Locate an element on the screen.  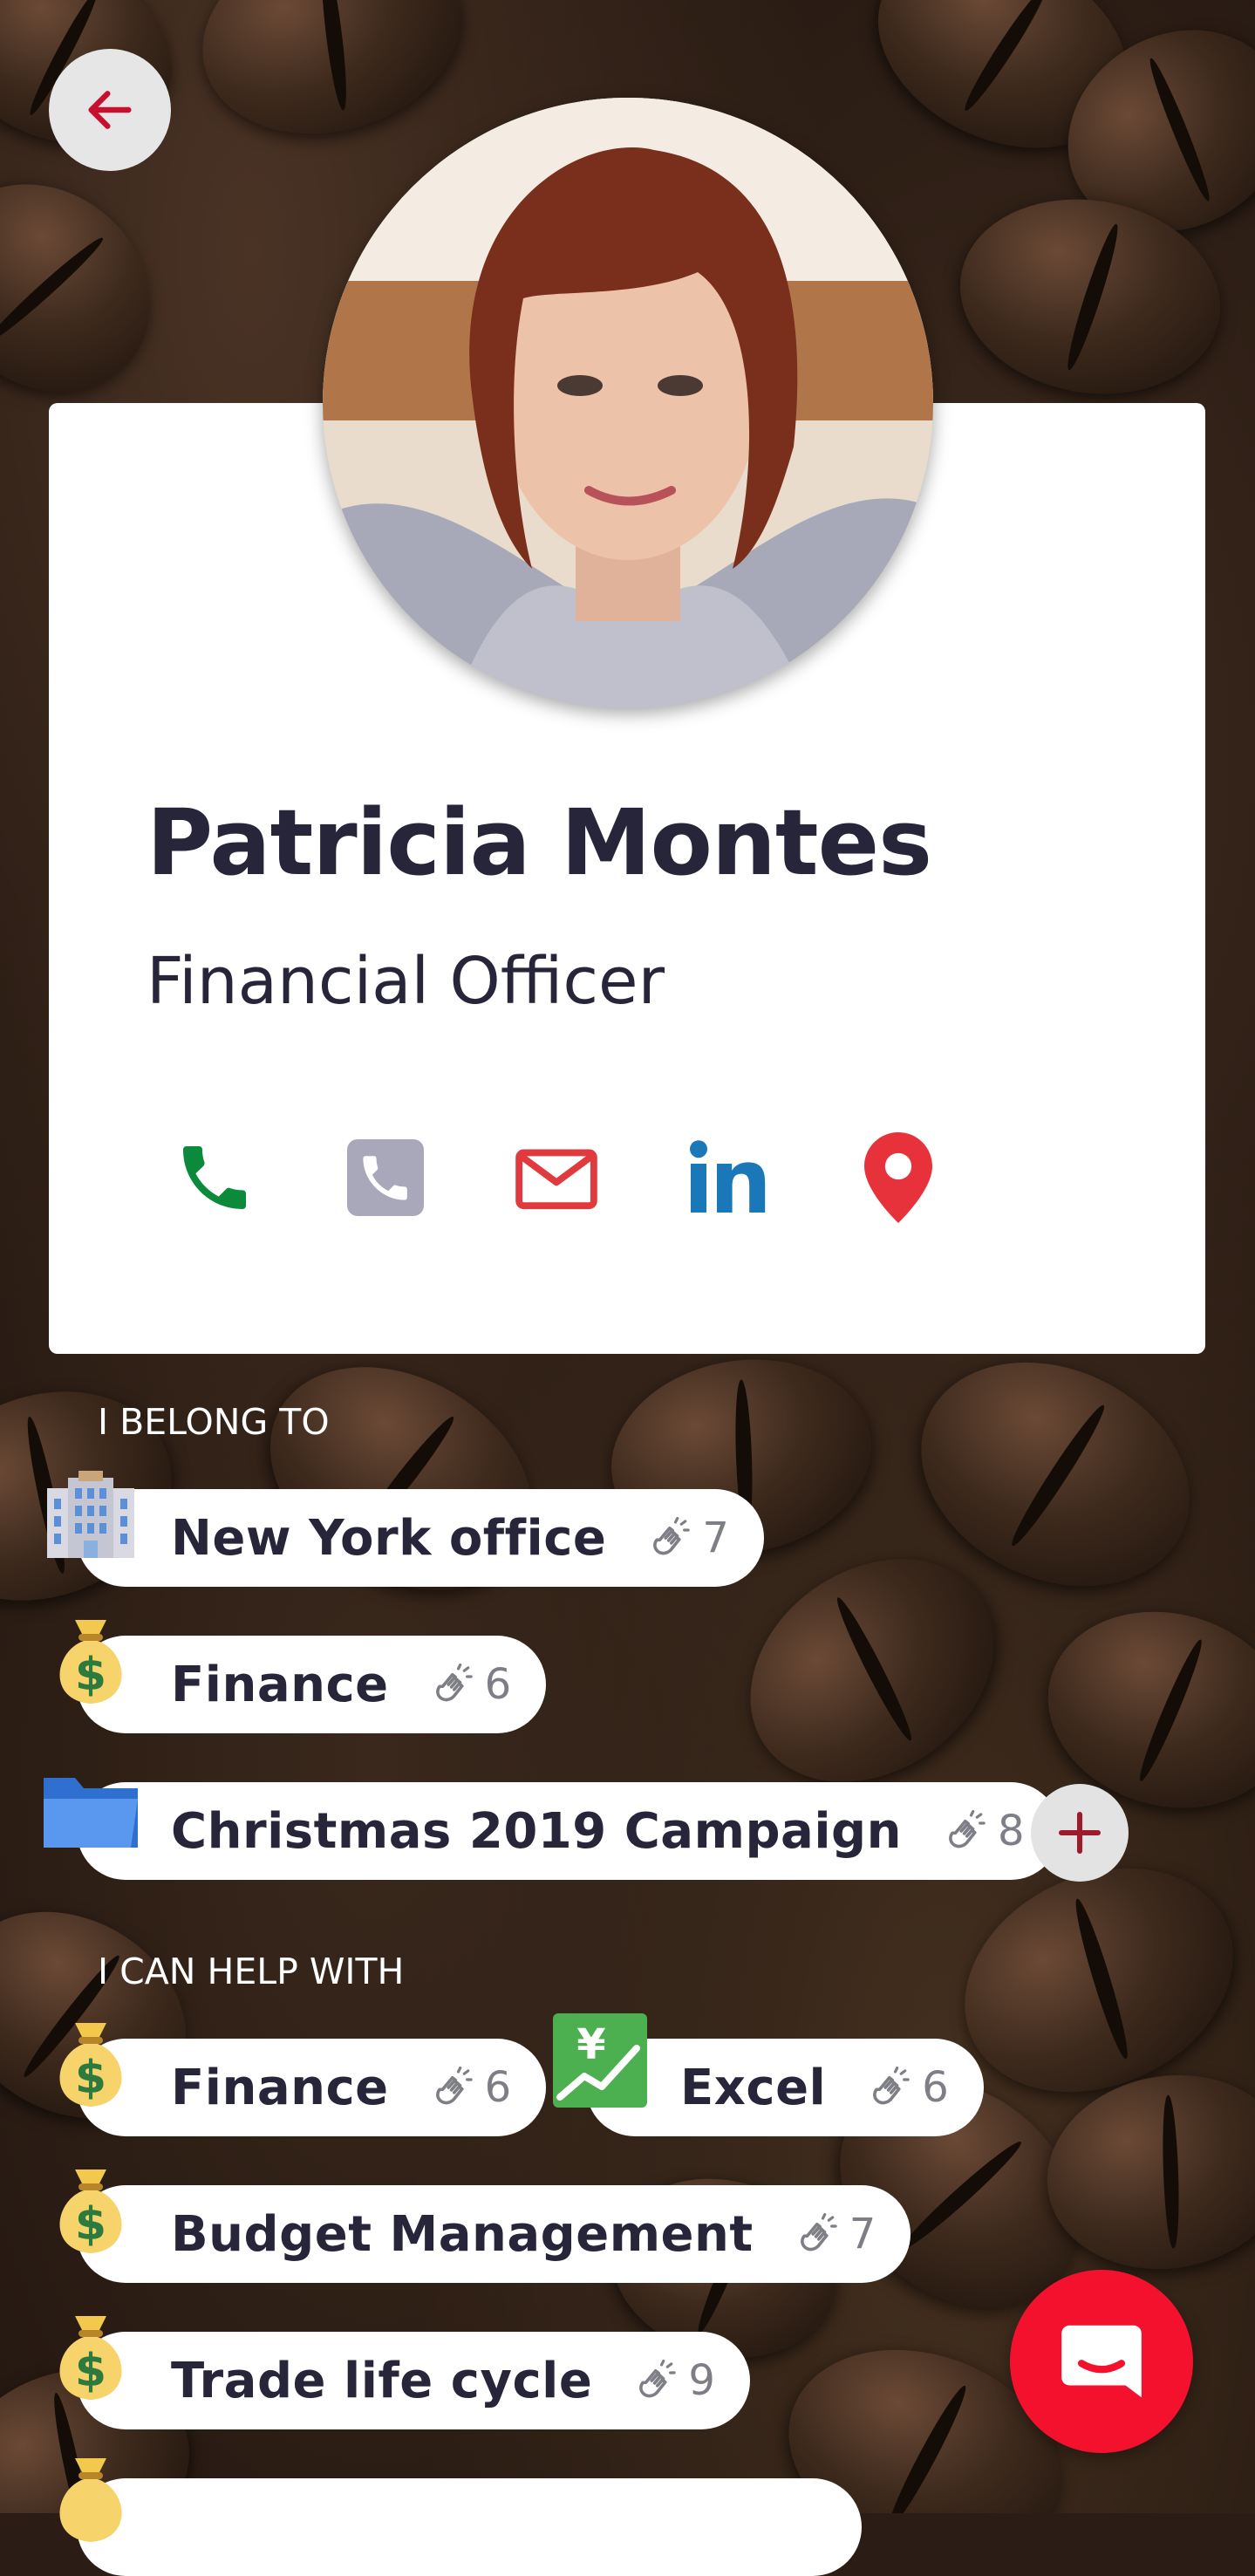
email-icon is located at coordinates (556, 1179).